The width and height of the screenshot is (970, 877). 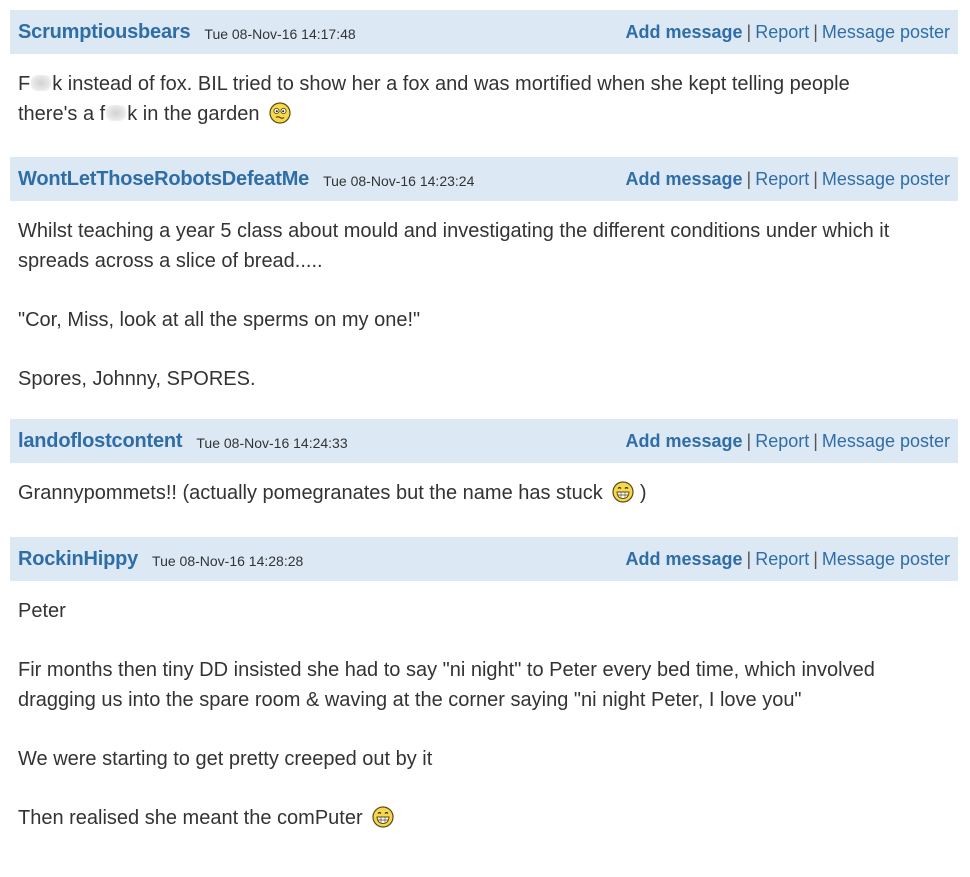 What do you see at coordinates (78, 559) in the screenshot?
I see `poster-name: RockinHippy` at bounding box center [78, 559].